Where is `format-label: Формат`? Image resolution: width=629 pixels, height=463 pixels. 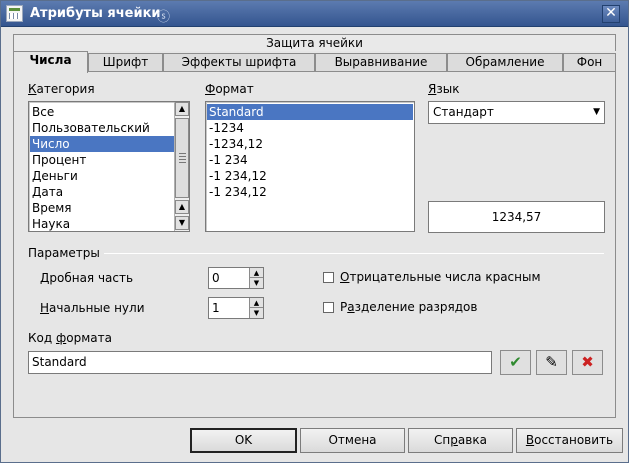 format-label: Формат is located at coordinates (229, 89).